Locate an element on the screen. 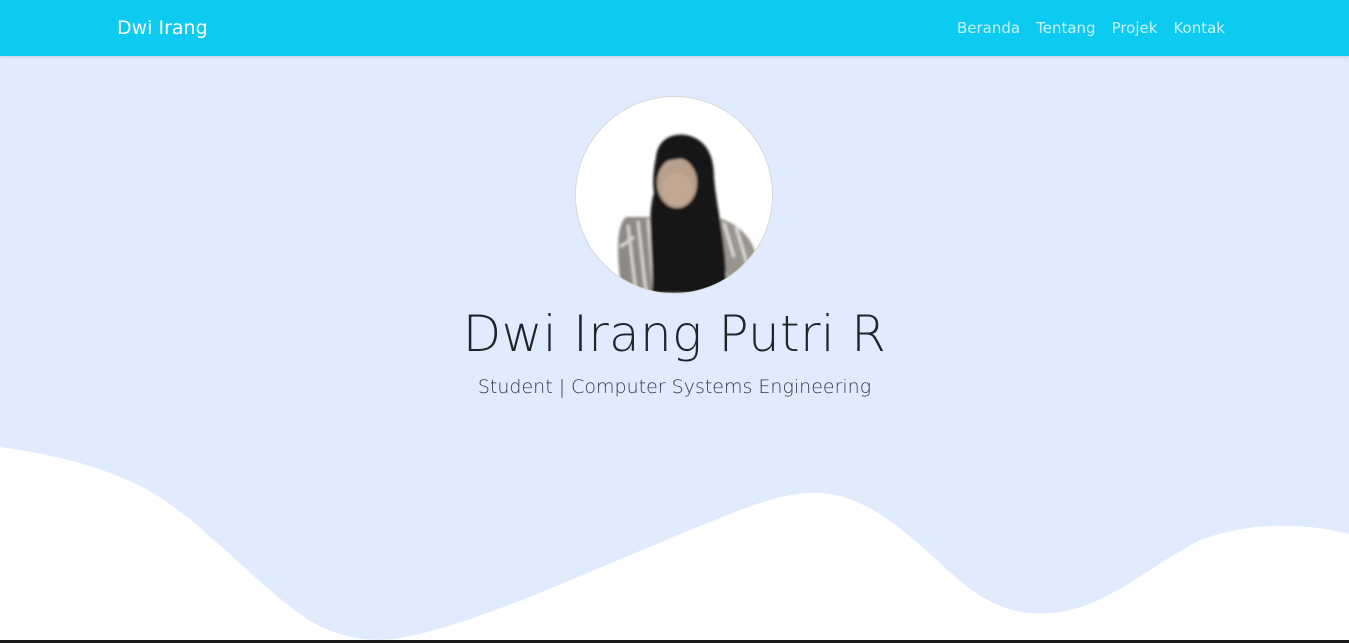  hero-subtitle: Student | Computer Systems Engineering is located at coordinates (674, 387).